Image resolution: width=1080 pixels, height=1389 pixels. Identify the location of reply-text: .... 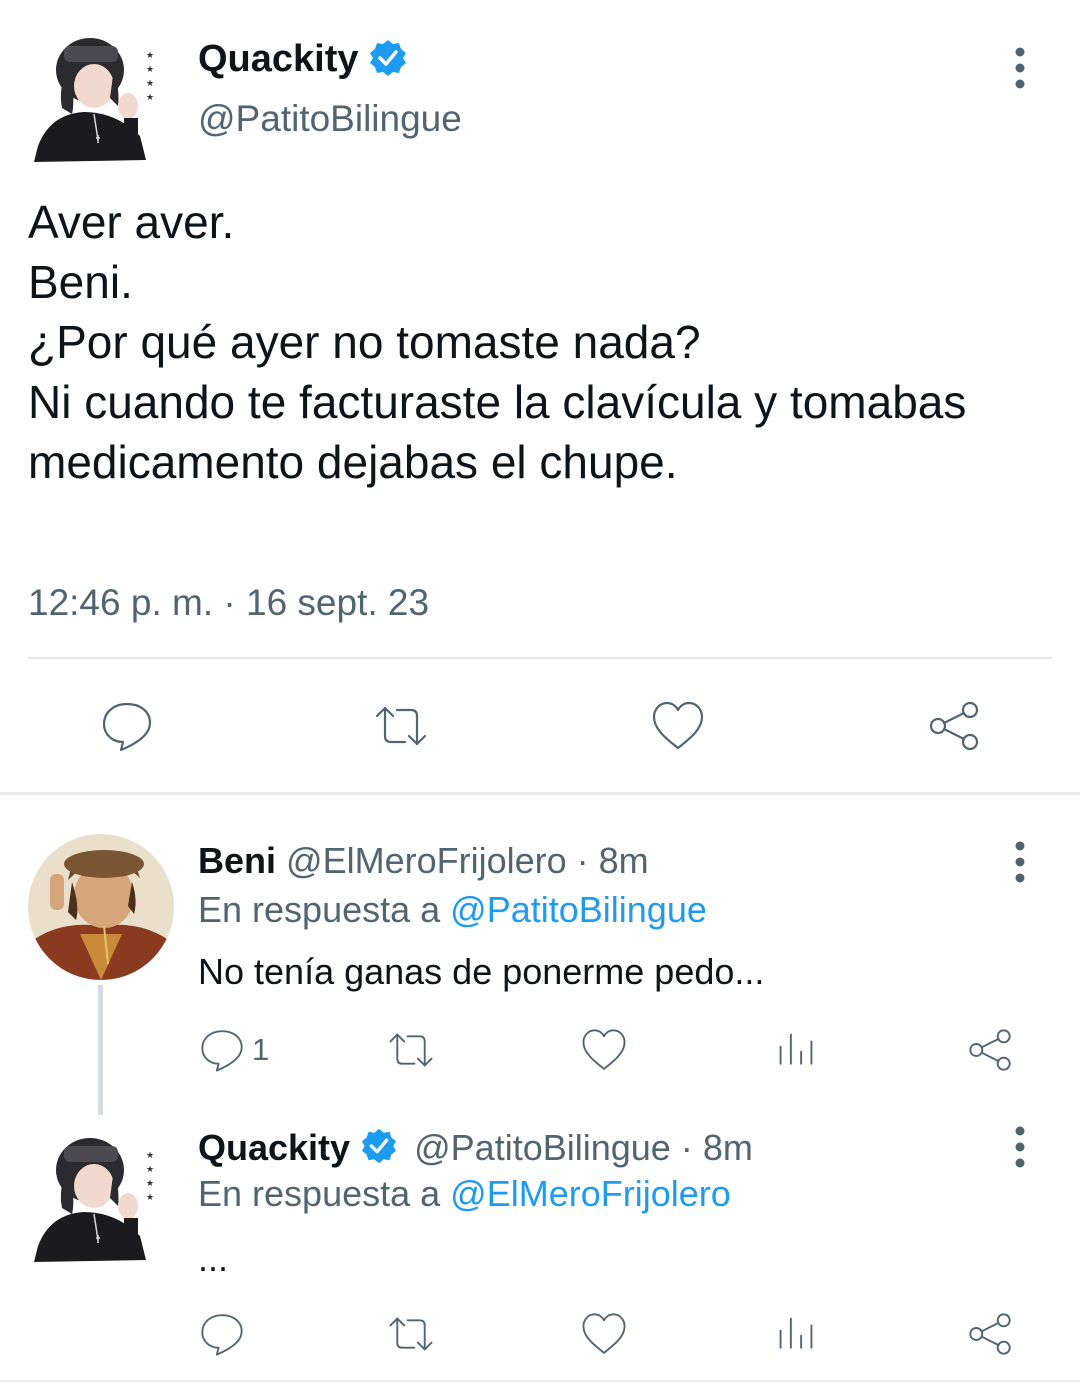
(213, 1258).